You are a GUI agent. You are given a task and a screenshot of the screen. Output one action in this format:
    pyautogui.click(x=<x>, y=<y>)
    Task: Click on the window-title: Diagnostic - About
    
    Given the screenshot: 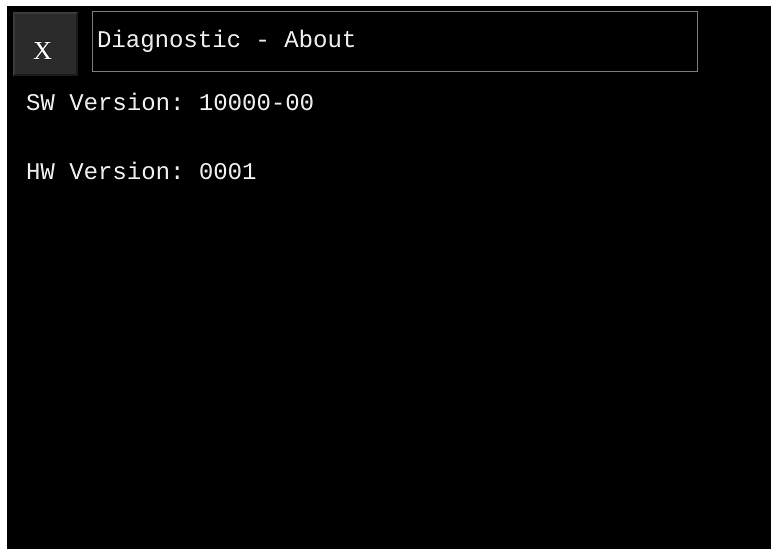 What is the action you would take?
    pyautogui.click(x=226, y=42)
    